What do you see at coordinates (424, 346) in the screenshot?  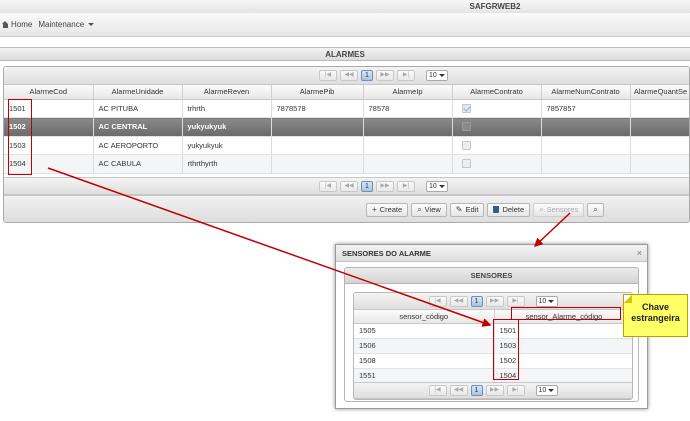 I see `cell-sensor: 1506` at bounding box center [424, 346].